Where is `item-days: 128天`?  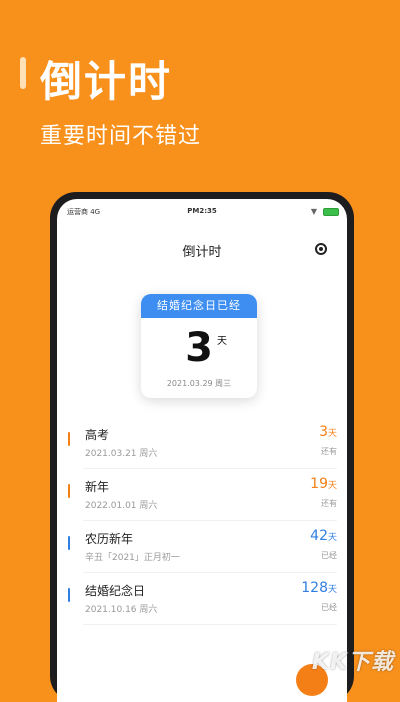
item-days: 128天 is located at coordinates (319, 589).